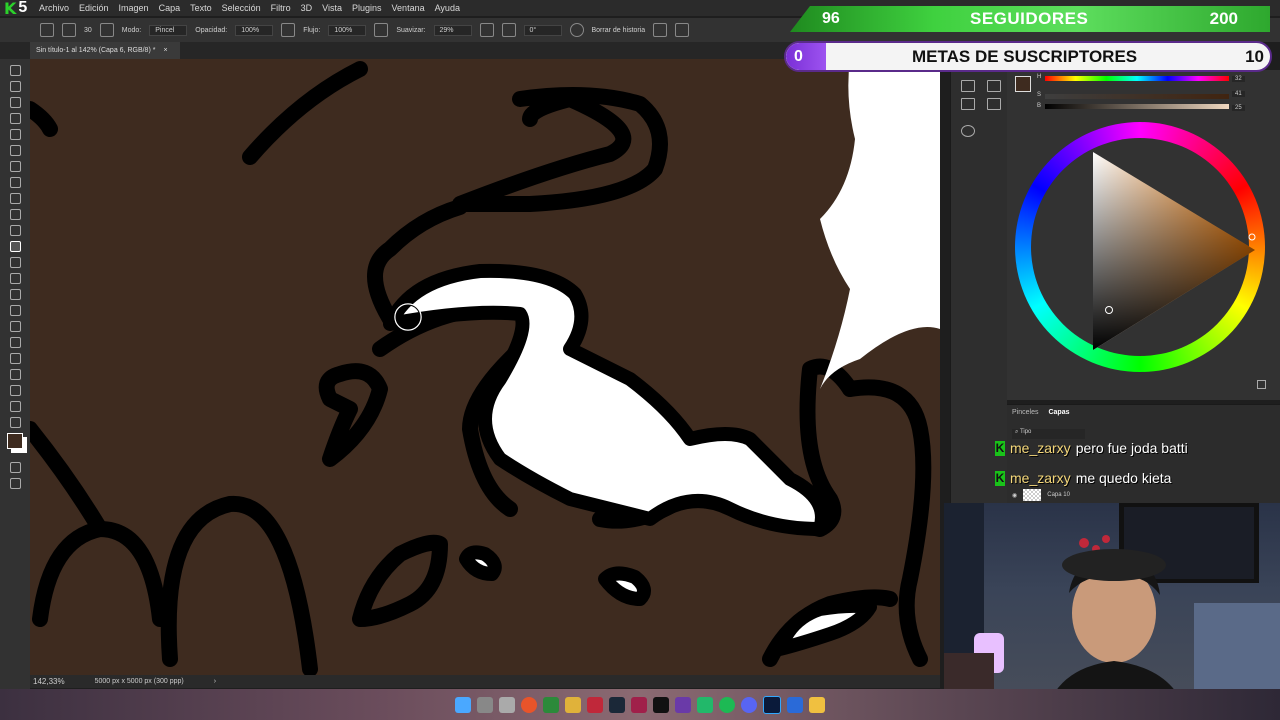  What do you see at coordinates (288, 30) in the screenshot?
I see `pressure-opacity-icon` at bounding box center [288, 30].